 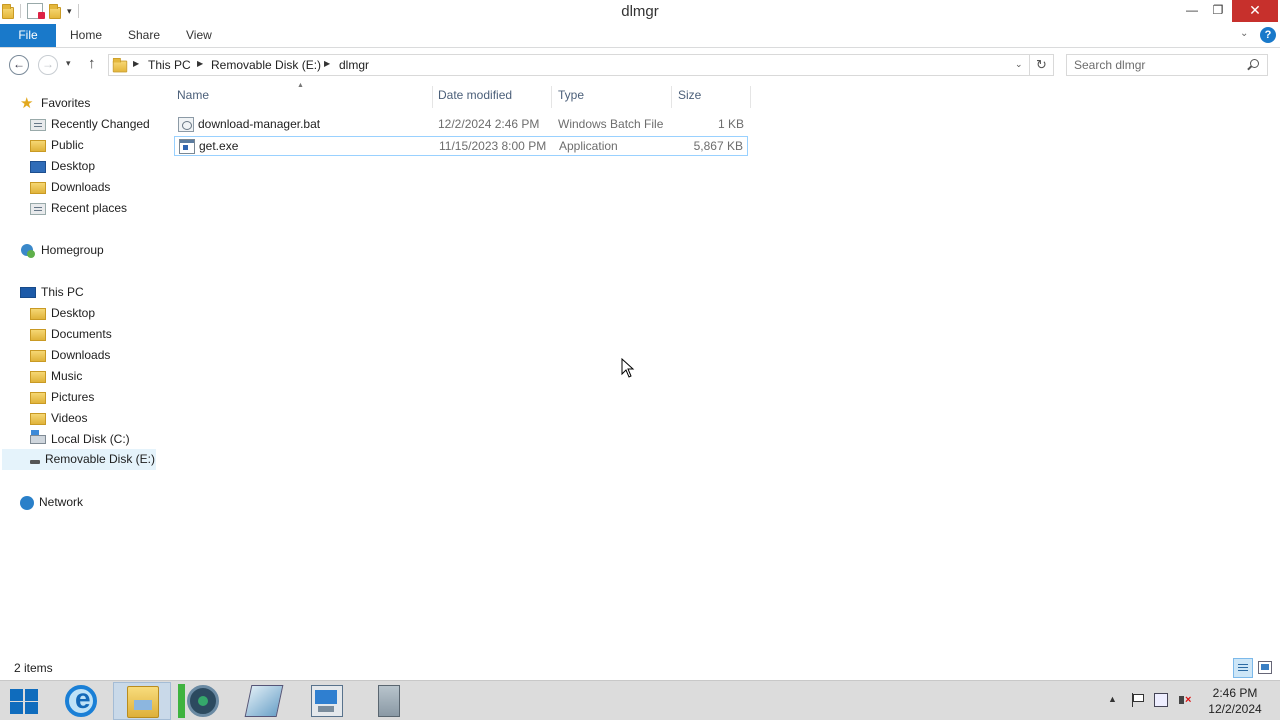 What do you see at coordinates (73, 313) in the screenshot?
I see `nav-item-label: Desktop` at bounding box center [73, 313].